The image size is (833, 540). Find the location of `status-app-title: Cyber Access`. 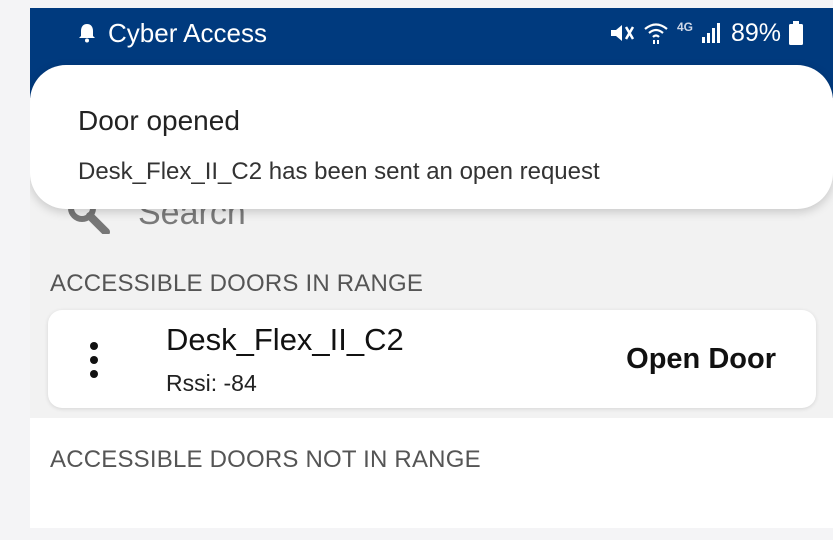

status-app-title: Cyber Access is located at coordinates (187, 32).